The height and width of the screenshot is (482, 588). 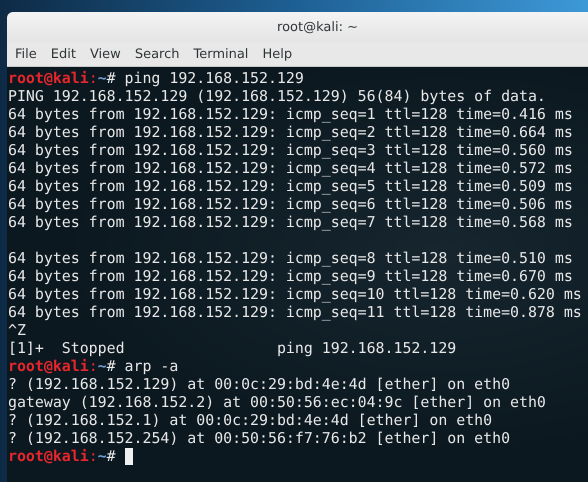 What do you see at coordinates (290, 186) in the screenshot?
I see `output-line: 64 bytes from 192.168.152.129: icmp_seq=5 ttl=128 time=0.509 ms` at bounding box center [290, 186].